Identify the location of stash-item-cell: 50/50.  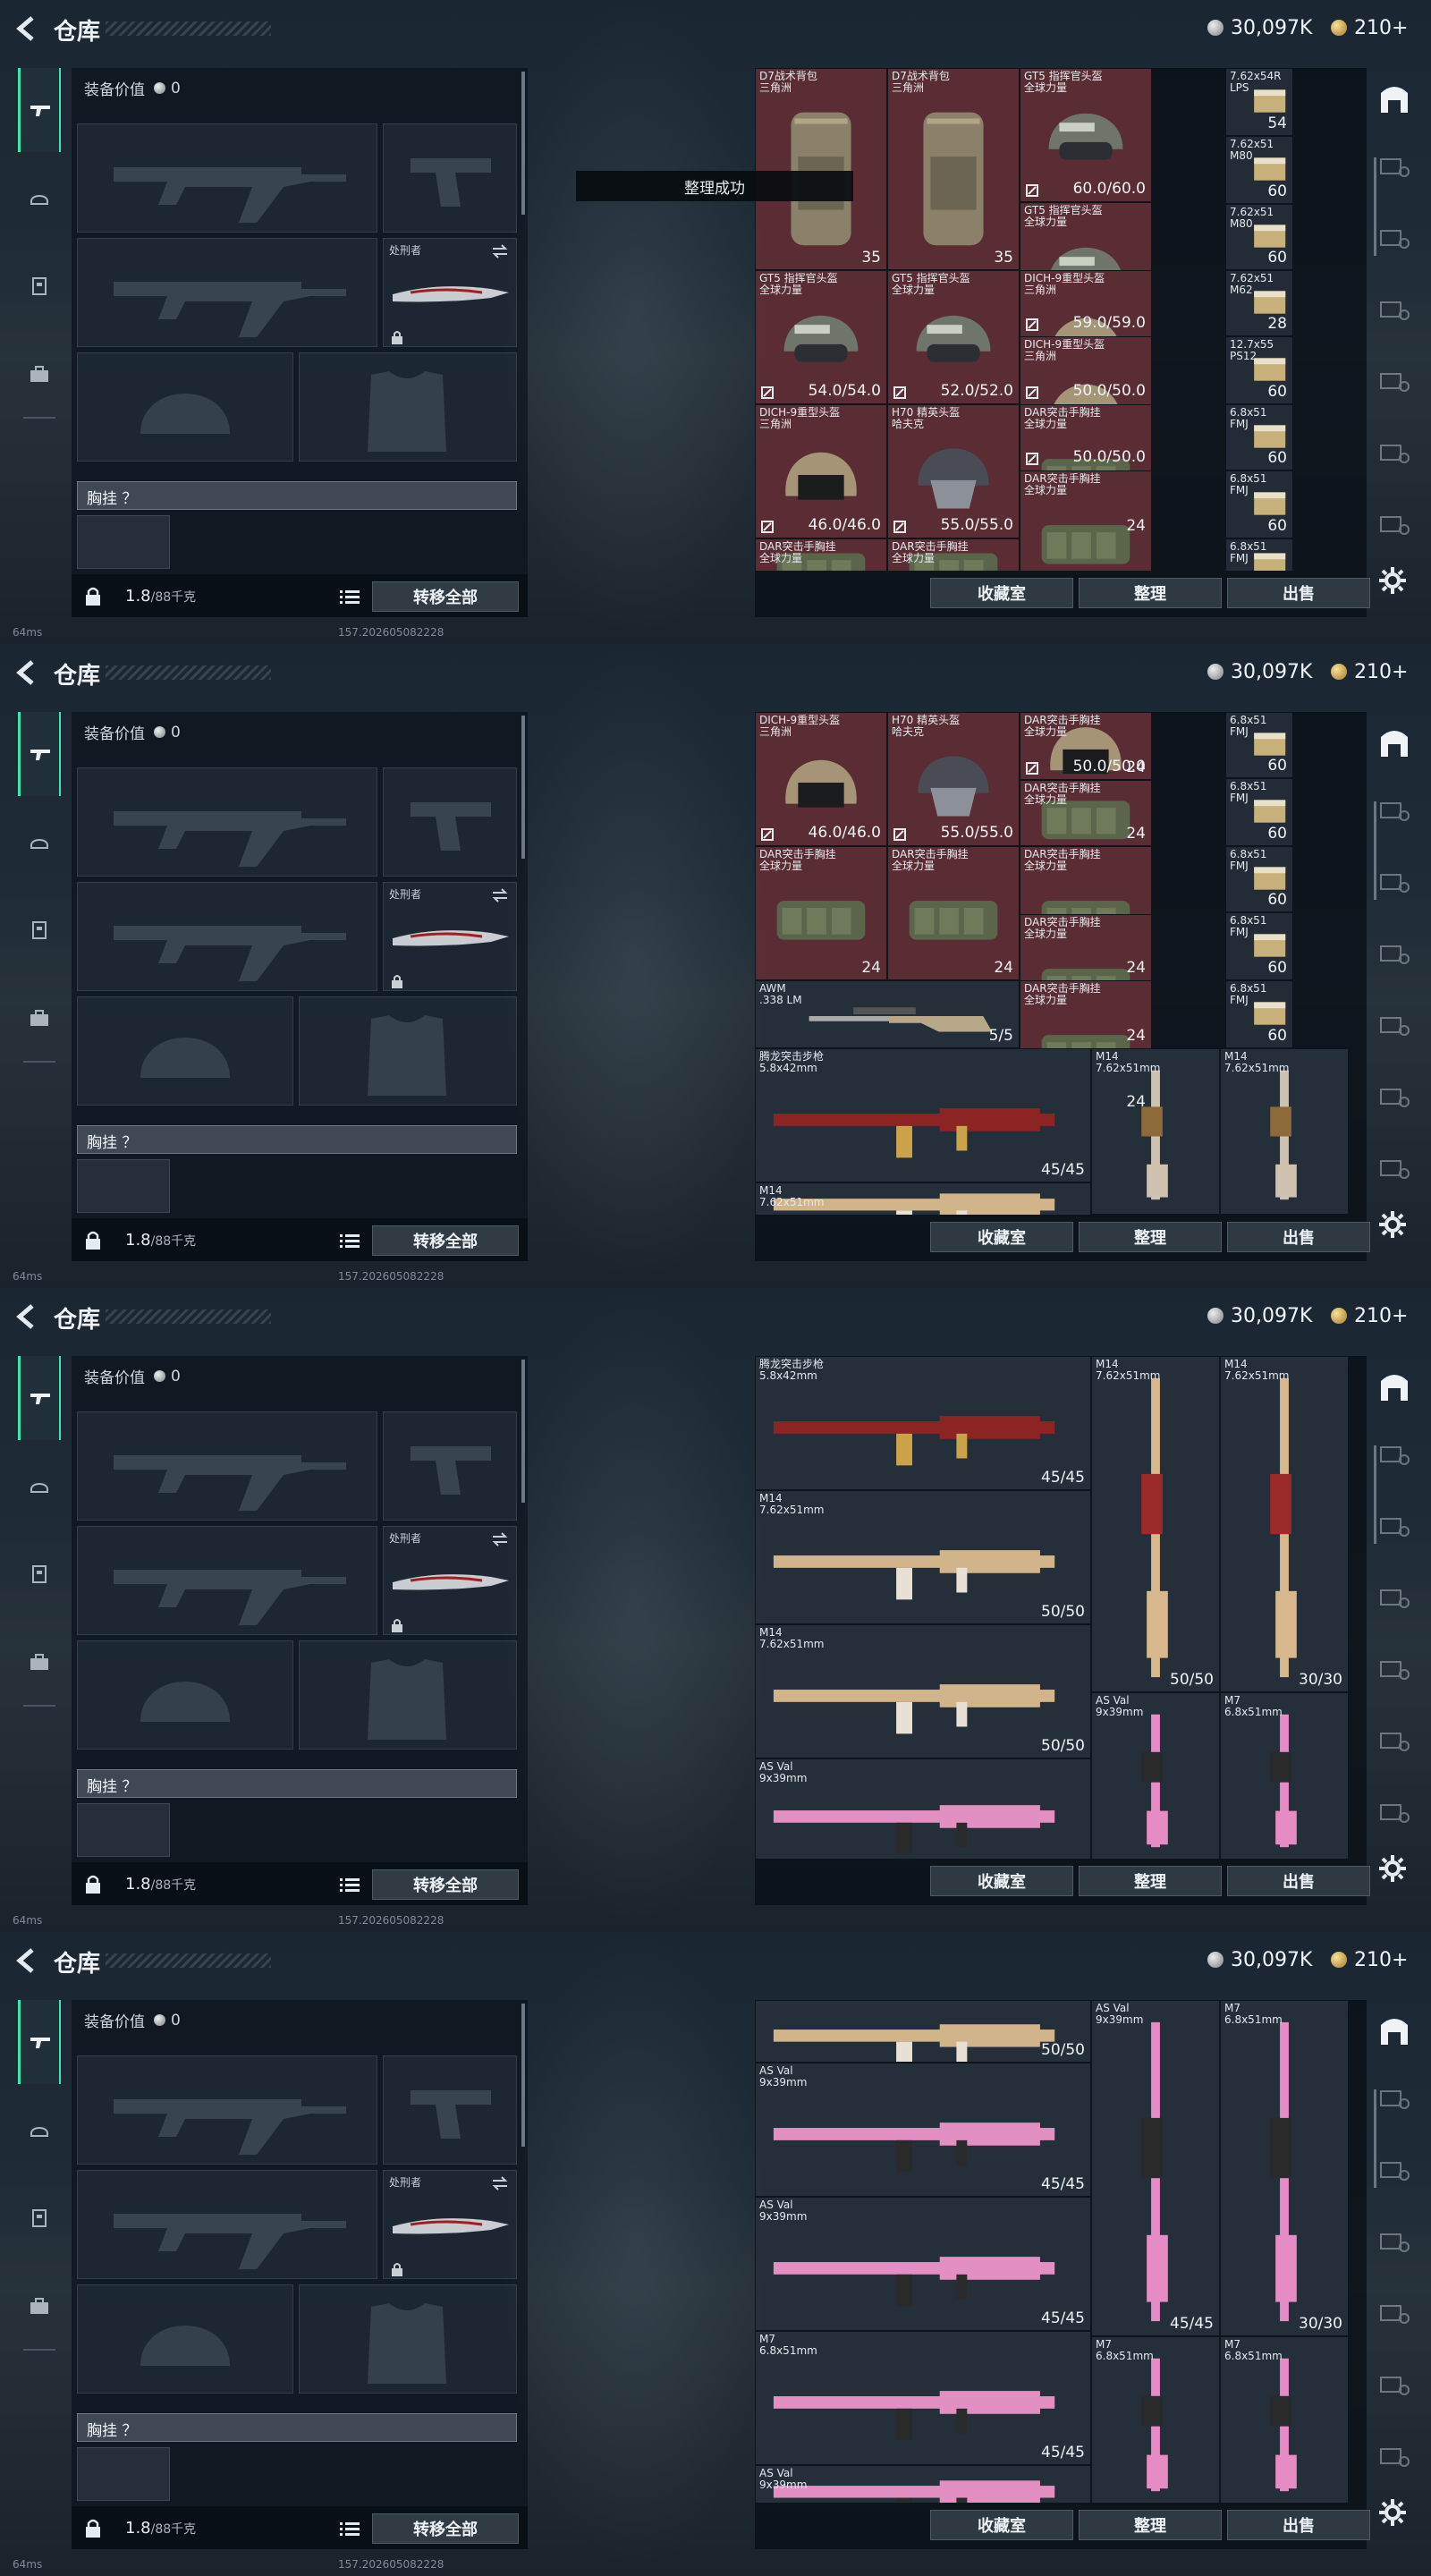
(923, 2031).